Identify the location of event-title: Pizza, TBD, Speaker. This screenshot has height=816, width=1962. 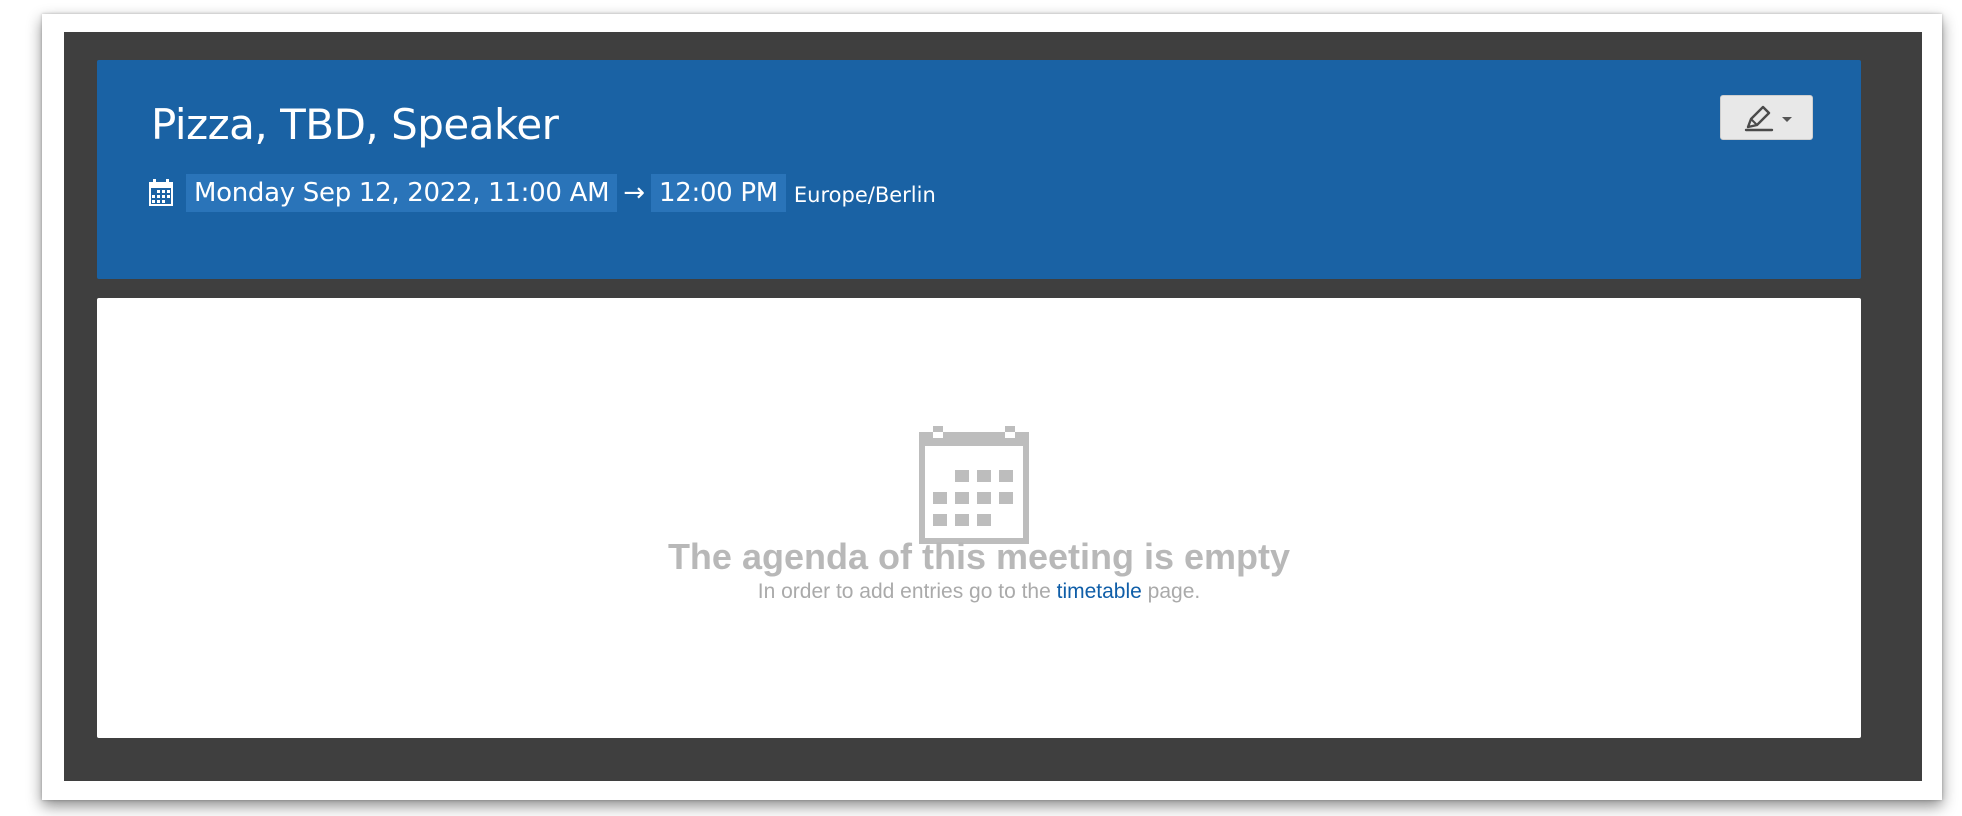
(355, 124).